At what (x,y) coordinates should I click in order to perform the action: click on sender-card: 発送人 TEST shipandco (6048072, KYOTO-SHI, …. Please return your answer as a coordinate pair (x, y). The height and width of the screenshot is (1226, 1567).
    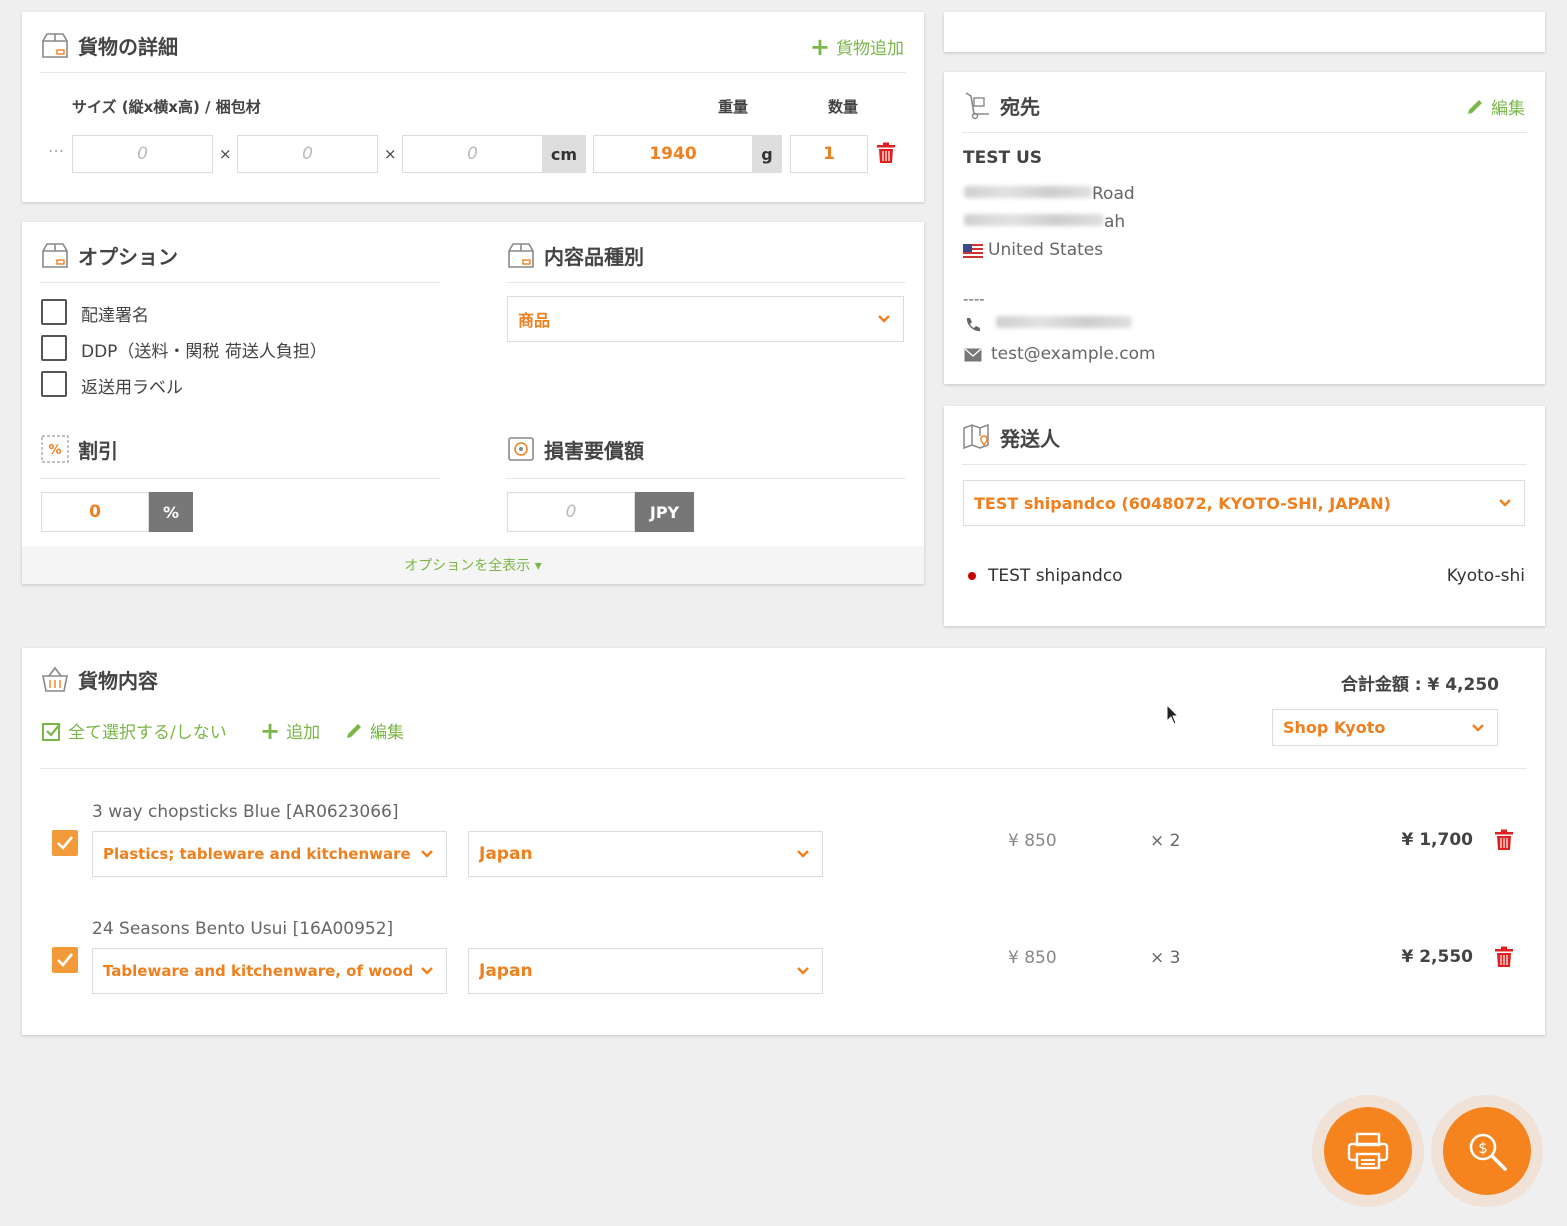
    Looking at the image, I should click on (1244, 516).